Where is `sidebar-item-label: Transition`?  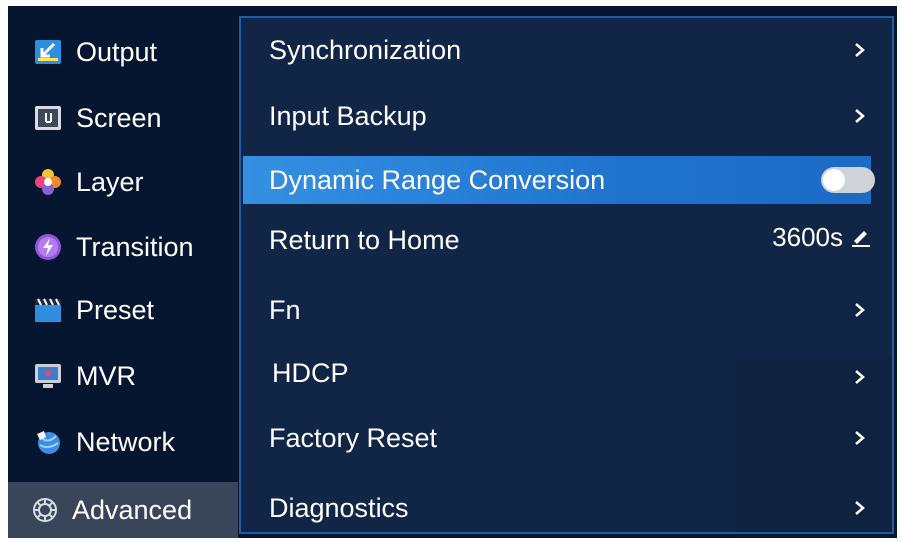 sidebar-item-label: Transition is located at coordinates (135, 246).